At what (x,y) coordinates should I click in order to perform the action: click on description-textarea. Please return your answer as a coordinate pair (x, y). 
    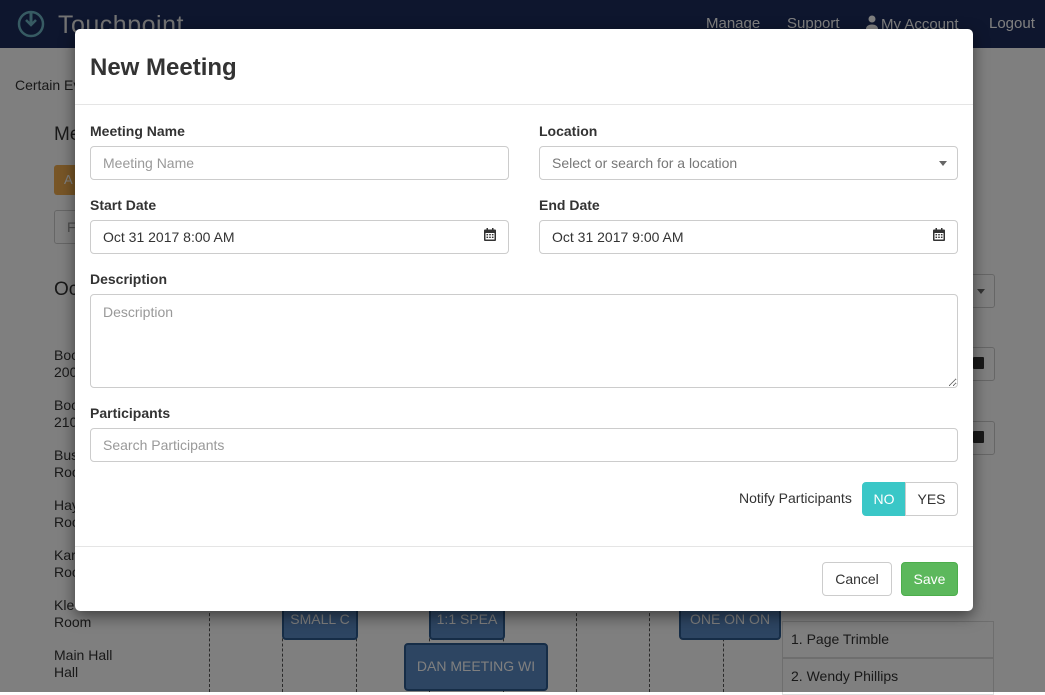
    Looking at the image, I should click on (524, 341).